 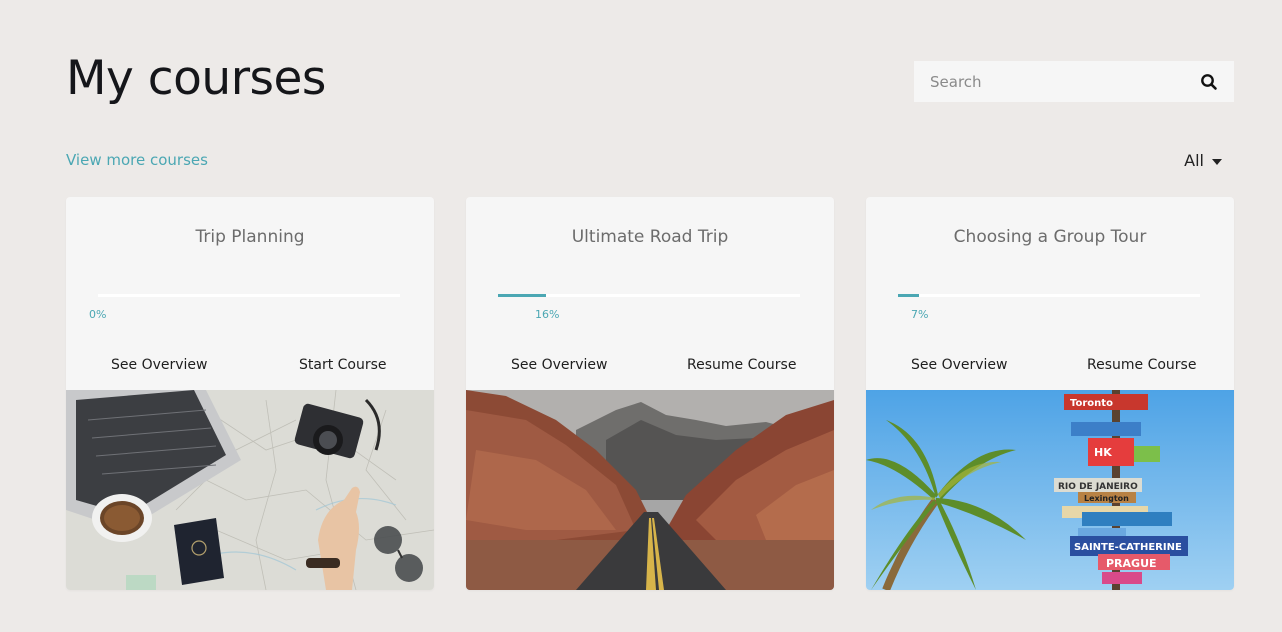 I want to click on search-input, so click(x=1065, y=81).